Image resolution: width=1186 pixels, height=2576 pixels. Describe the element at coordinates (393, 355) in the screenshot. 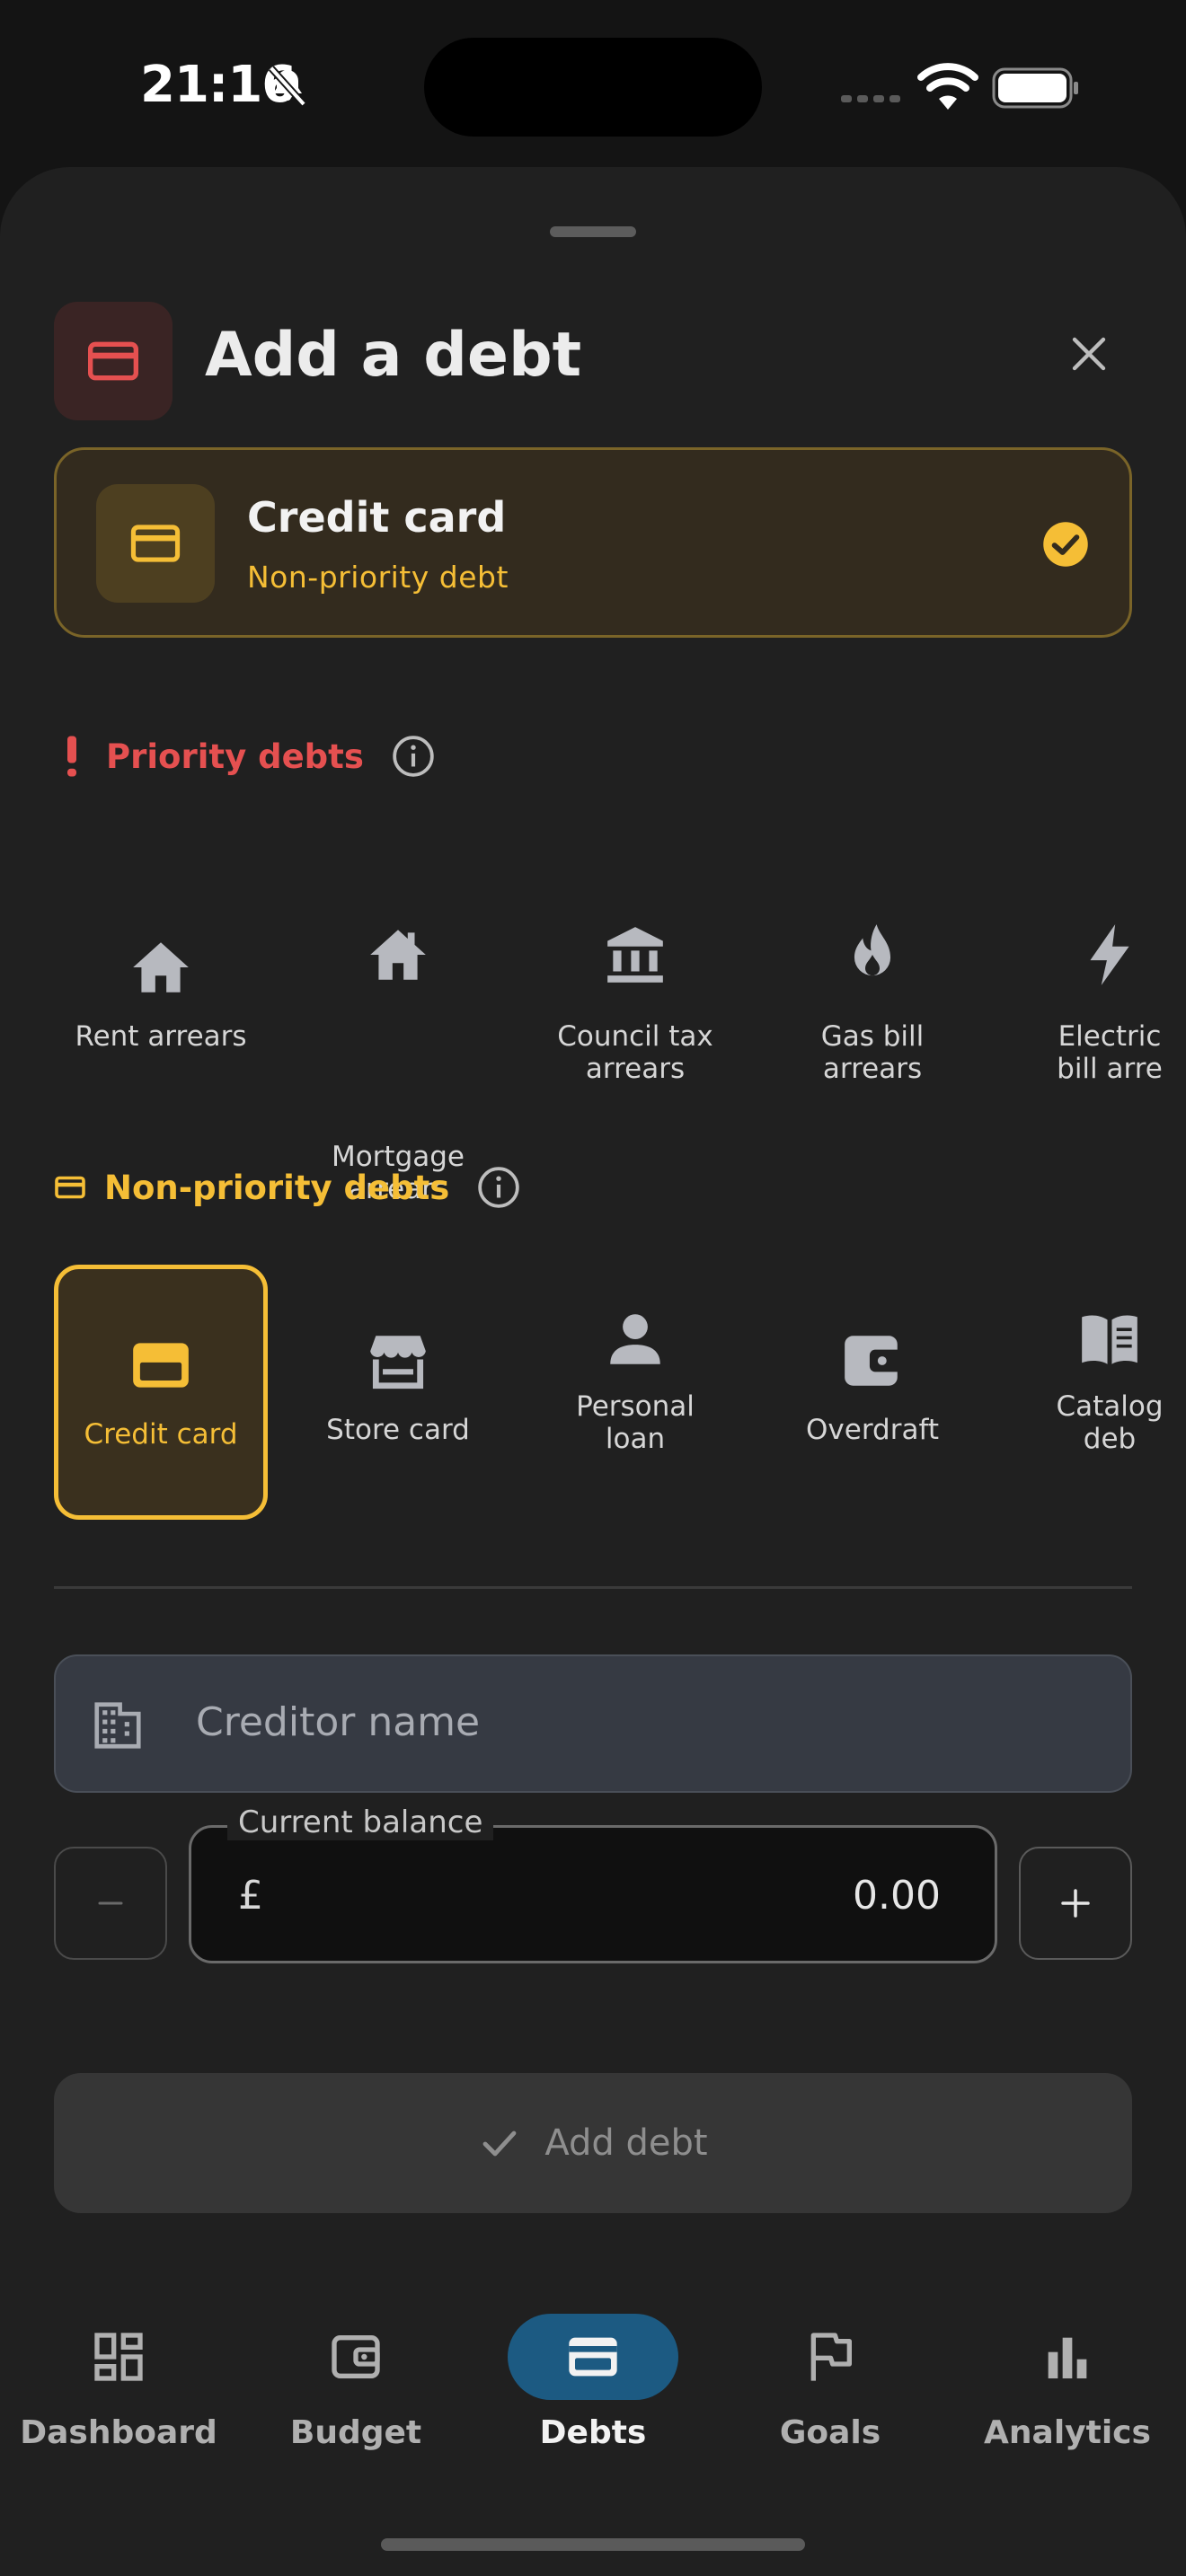

I see `page-title: Add a debt` at that location.